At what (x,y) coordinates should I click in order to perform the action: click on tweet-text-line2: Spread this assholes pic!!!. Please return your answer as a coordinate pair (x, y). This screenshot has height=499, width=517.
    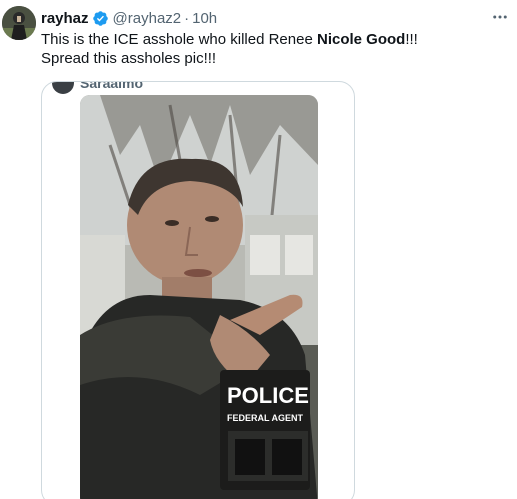
    Looking at the image, I should click on (129, 58).